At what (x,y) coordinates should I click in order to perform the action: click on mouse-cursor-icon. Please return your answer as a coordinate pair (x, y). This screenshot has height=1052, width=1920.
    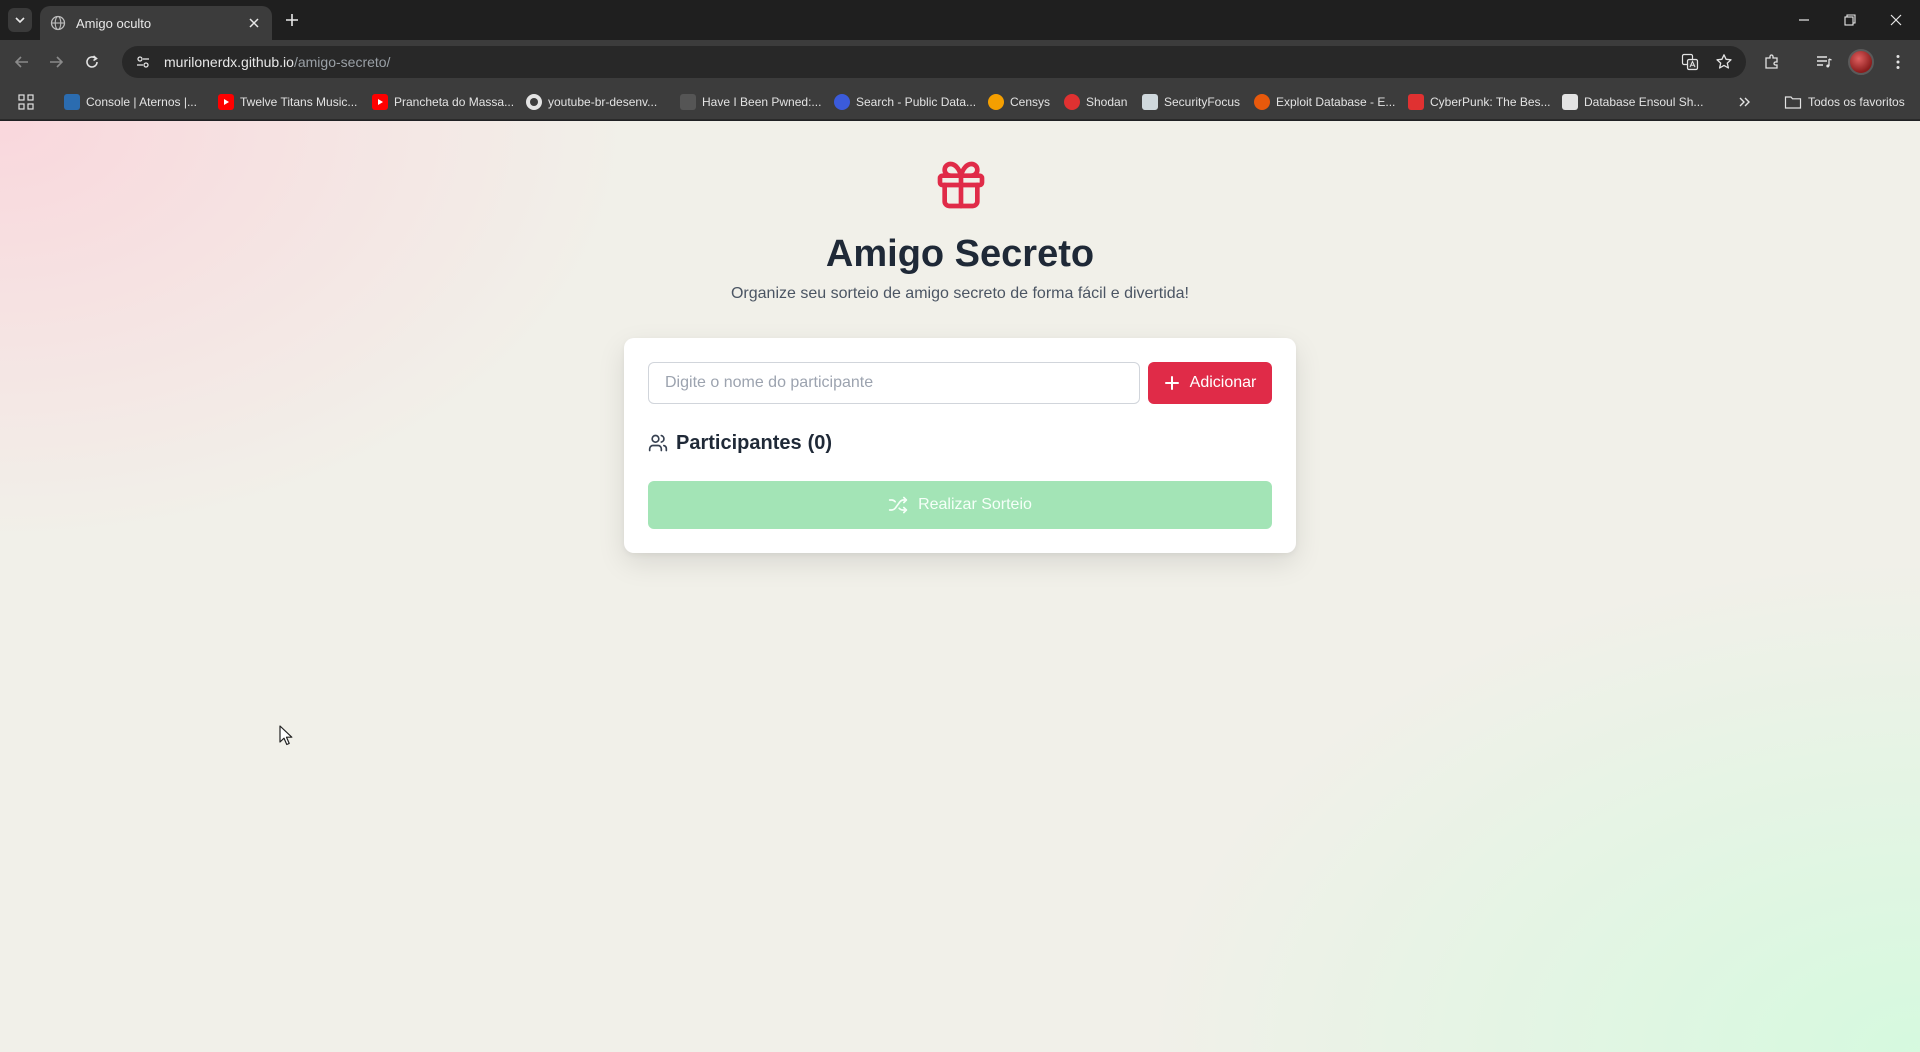
    Looking at the image, I should click on (286, 735).